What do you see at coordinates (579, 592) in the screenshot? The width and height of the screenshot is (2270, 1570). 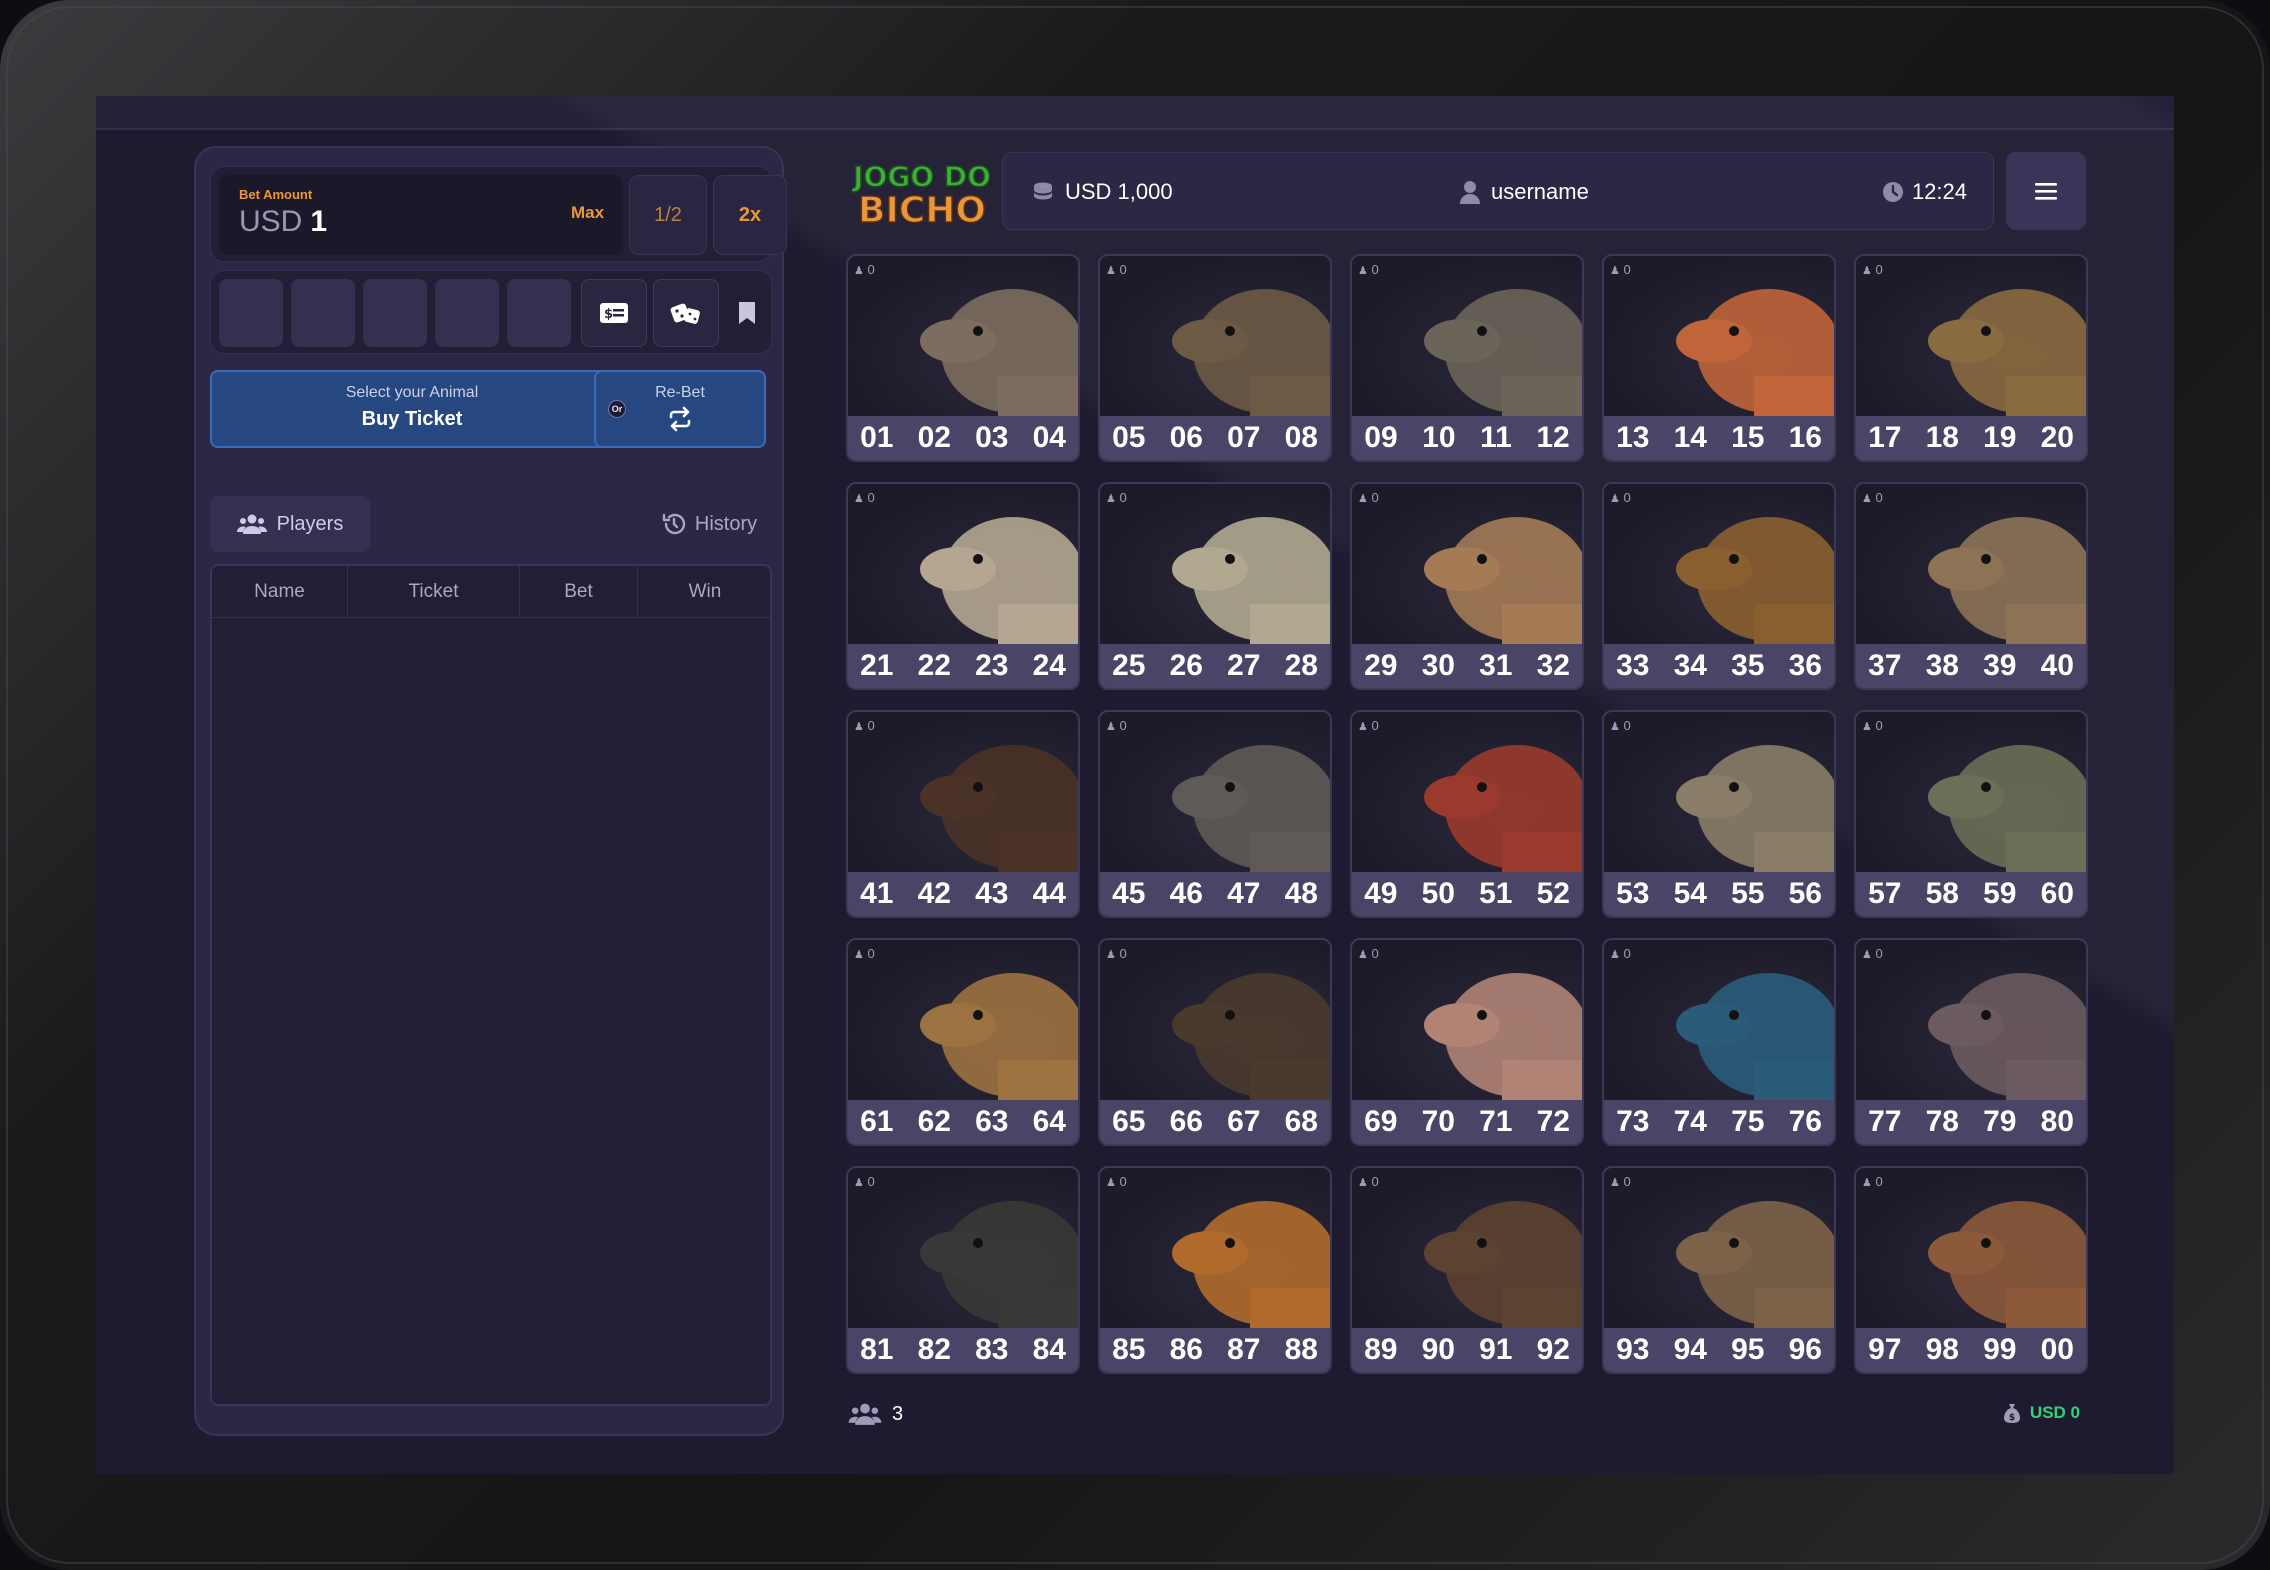 I see `column-bet: Bet` at bounding box center [579, 592].